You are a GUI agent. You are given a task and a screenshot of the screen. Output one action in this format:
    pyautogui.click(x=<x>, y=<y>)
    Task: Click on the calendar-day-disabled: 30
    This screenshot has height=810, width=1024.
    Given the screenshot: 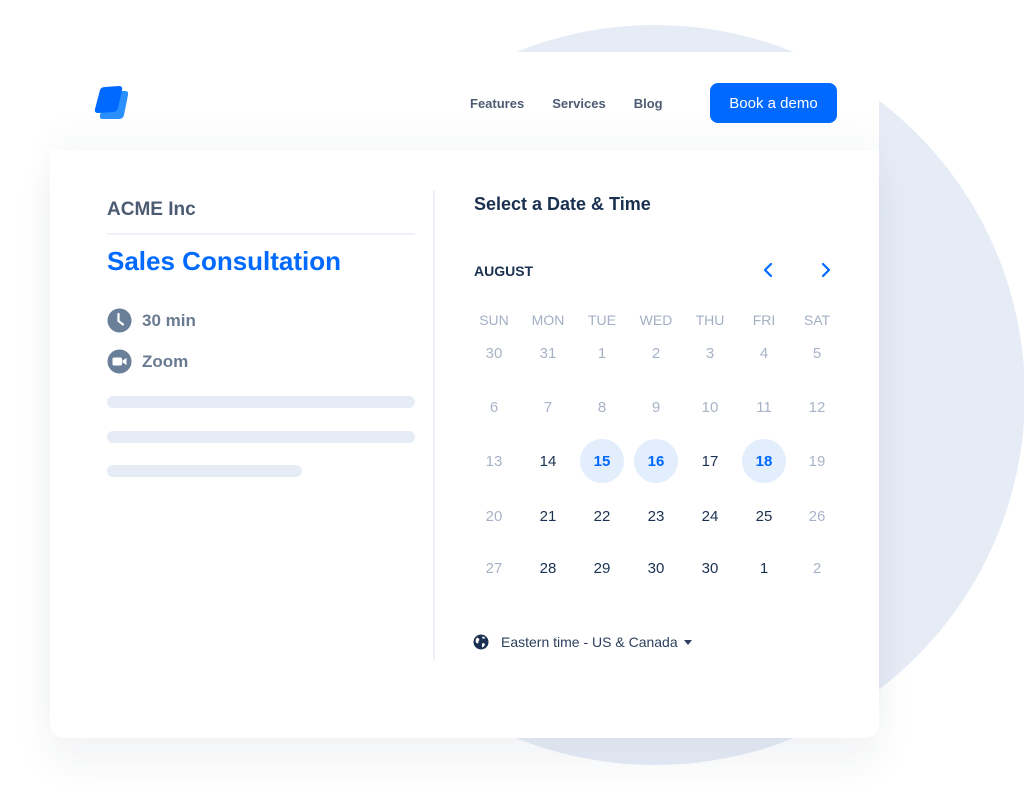 What is the action you would take?
    pyautogui.click(x=494, y=353)
    